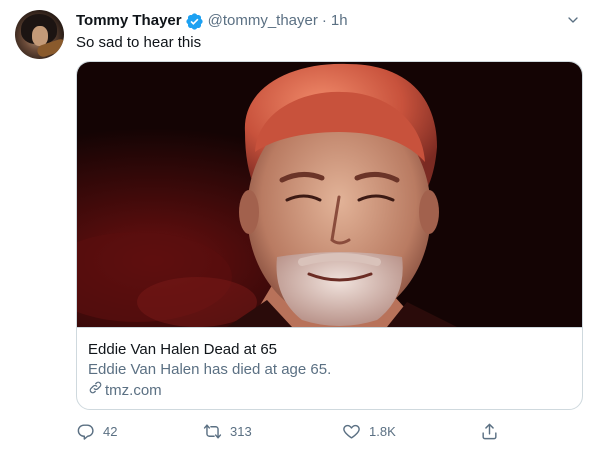 The image size is (597, 453). Describe the element at coordinates (227, 431) in the screenshot. I see `retweet-button: 313` at that location.